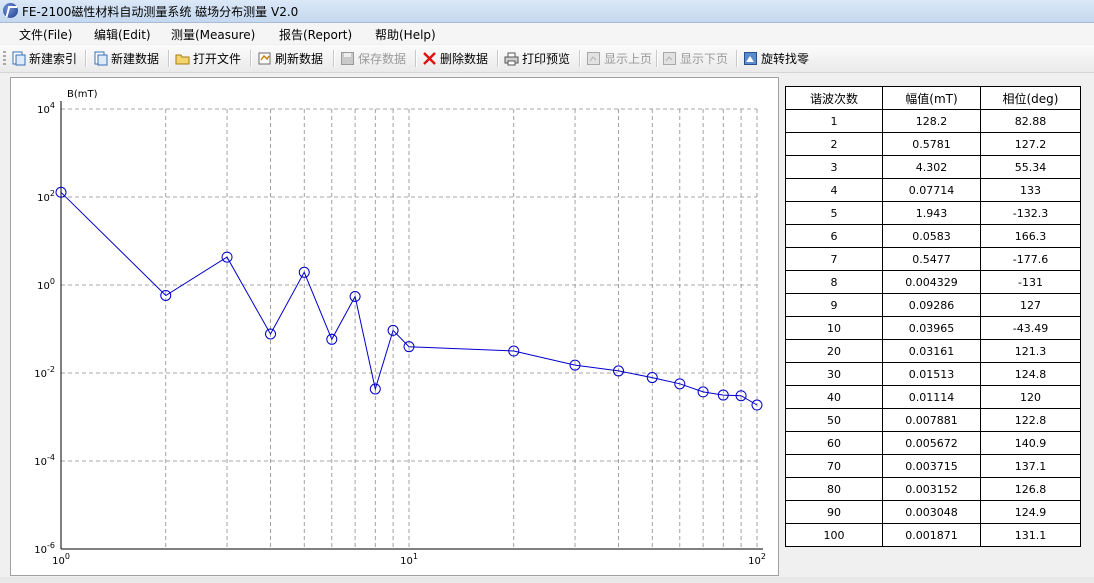 Image resolution: width=1094 pixels, height=583 pixels. What do you see at coordinates (669, 58) in the screenshot?
I see `next-page-icon` at bounding box center [669, 58].